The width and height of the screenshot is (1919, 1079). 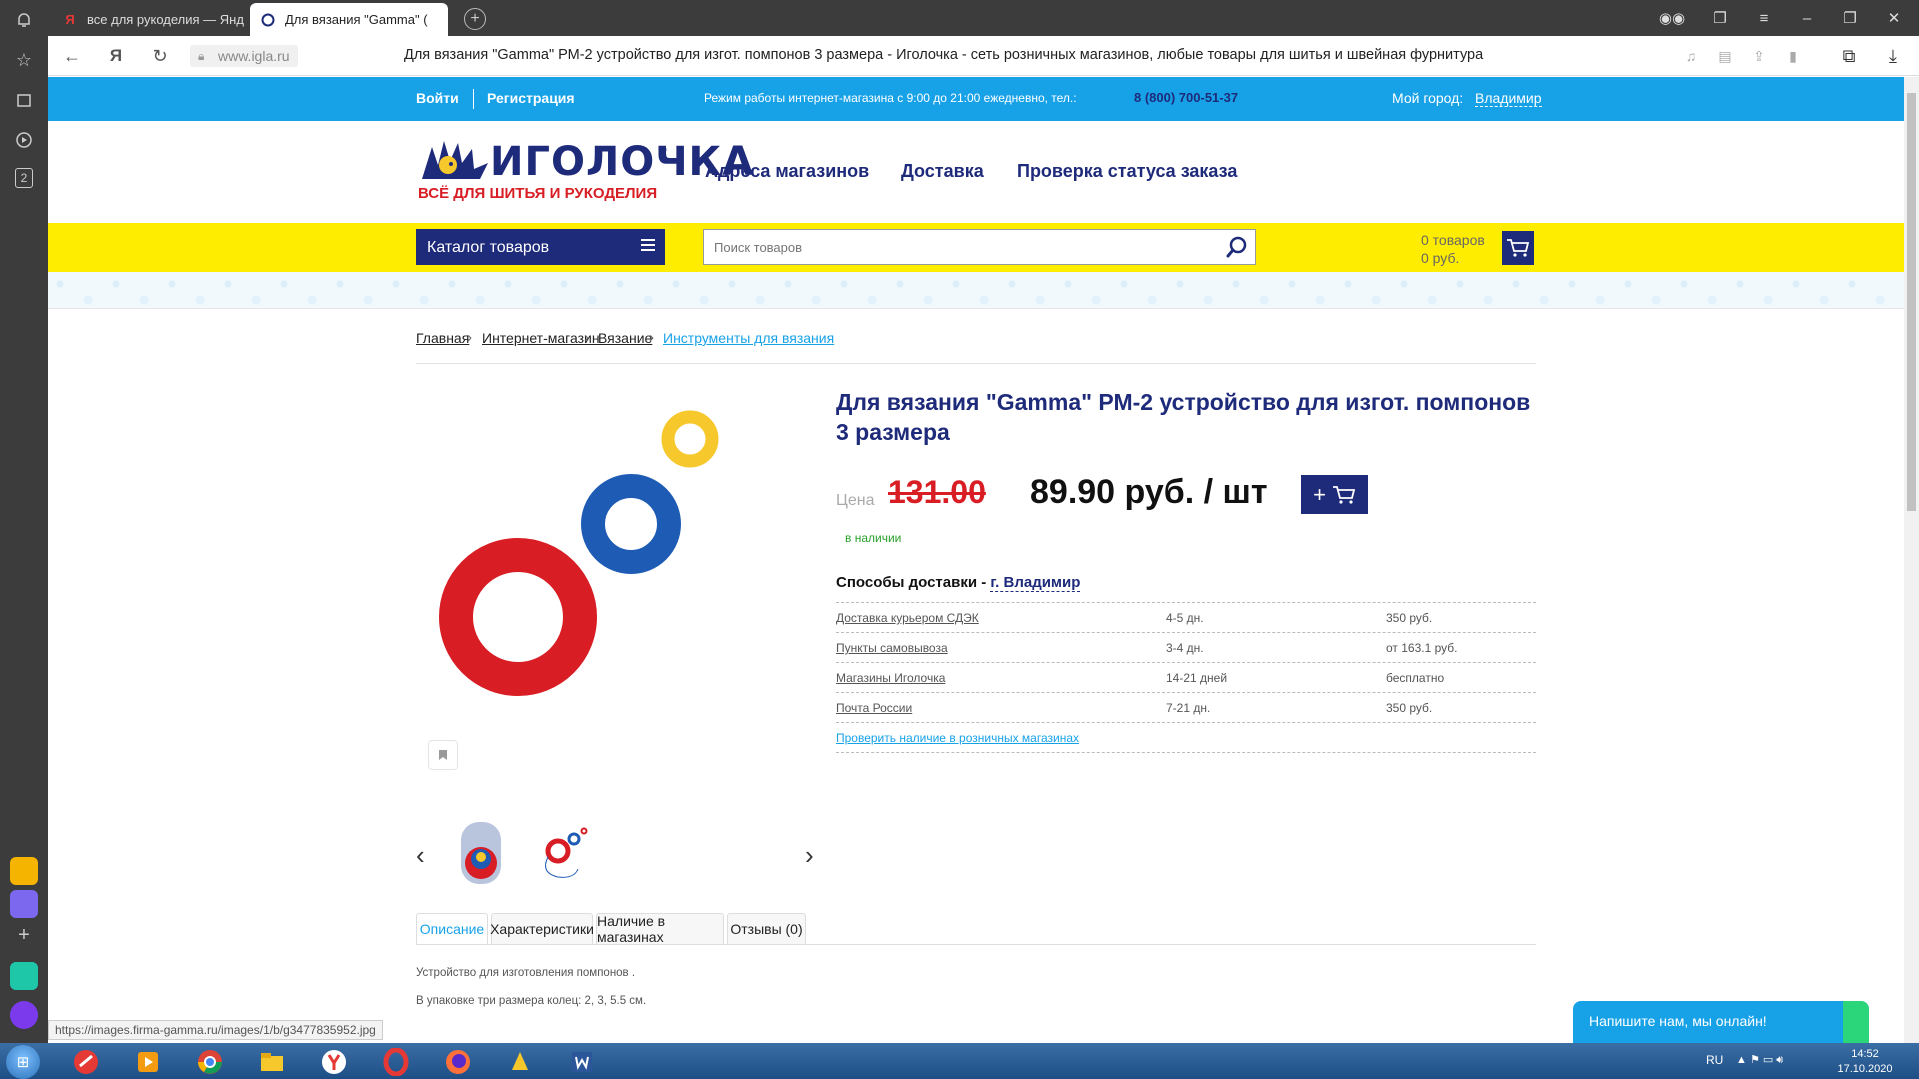 What do you see at coordinates (1035, 583) in the screenshot?
I see `delivery-city-selector: г. Владимир` at bounding box center [1035, 583].